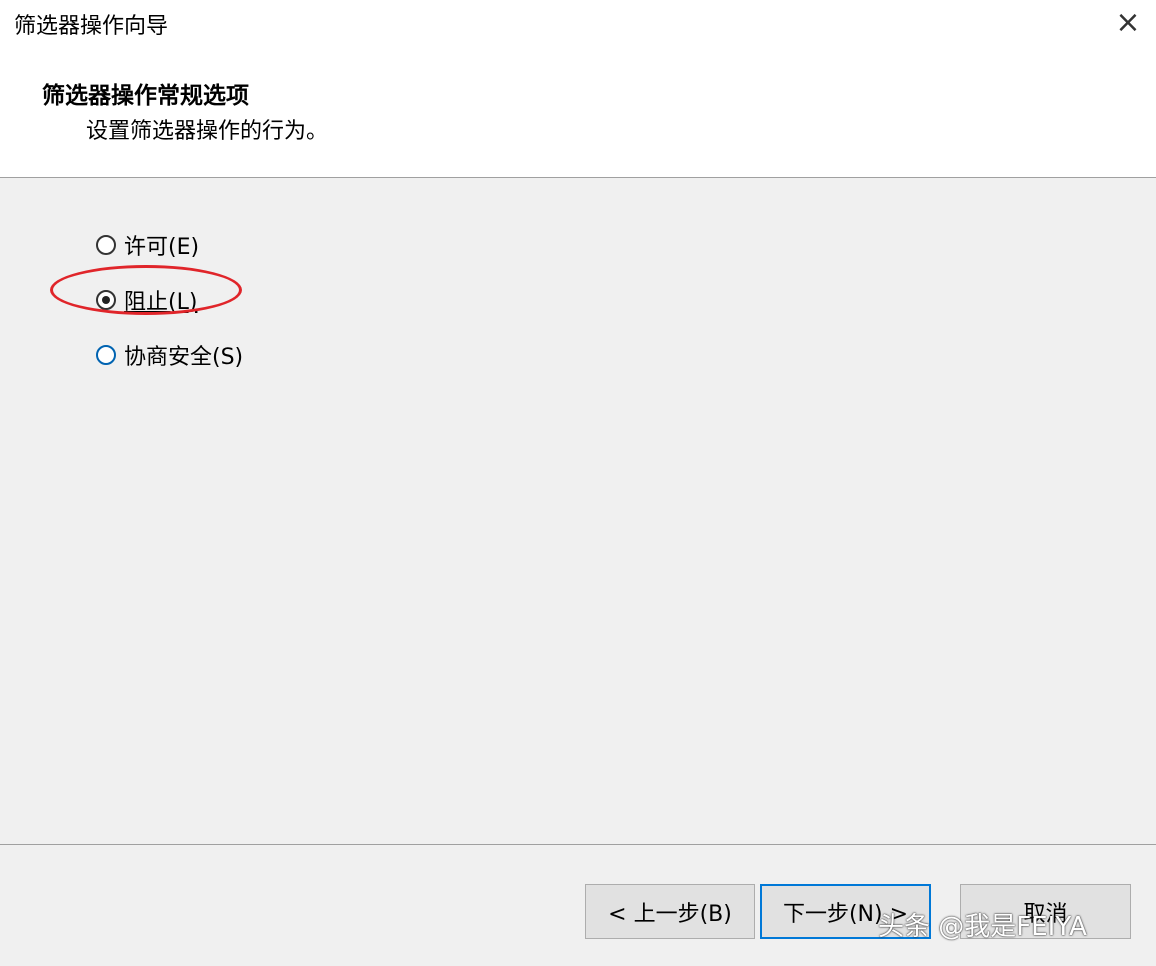 This screenshot has width=1156, height=966. Describe the element at coordinates (162, 247) in the screenshot. I see `option-permit-label: 许可(E)` at that location.